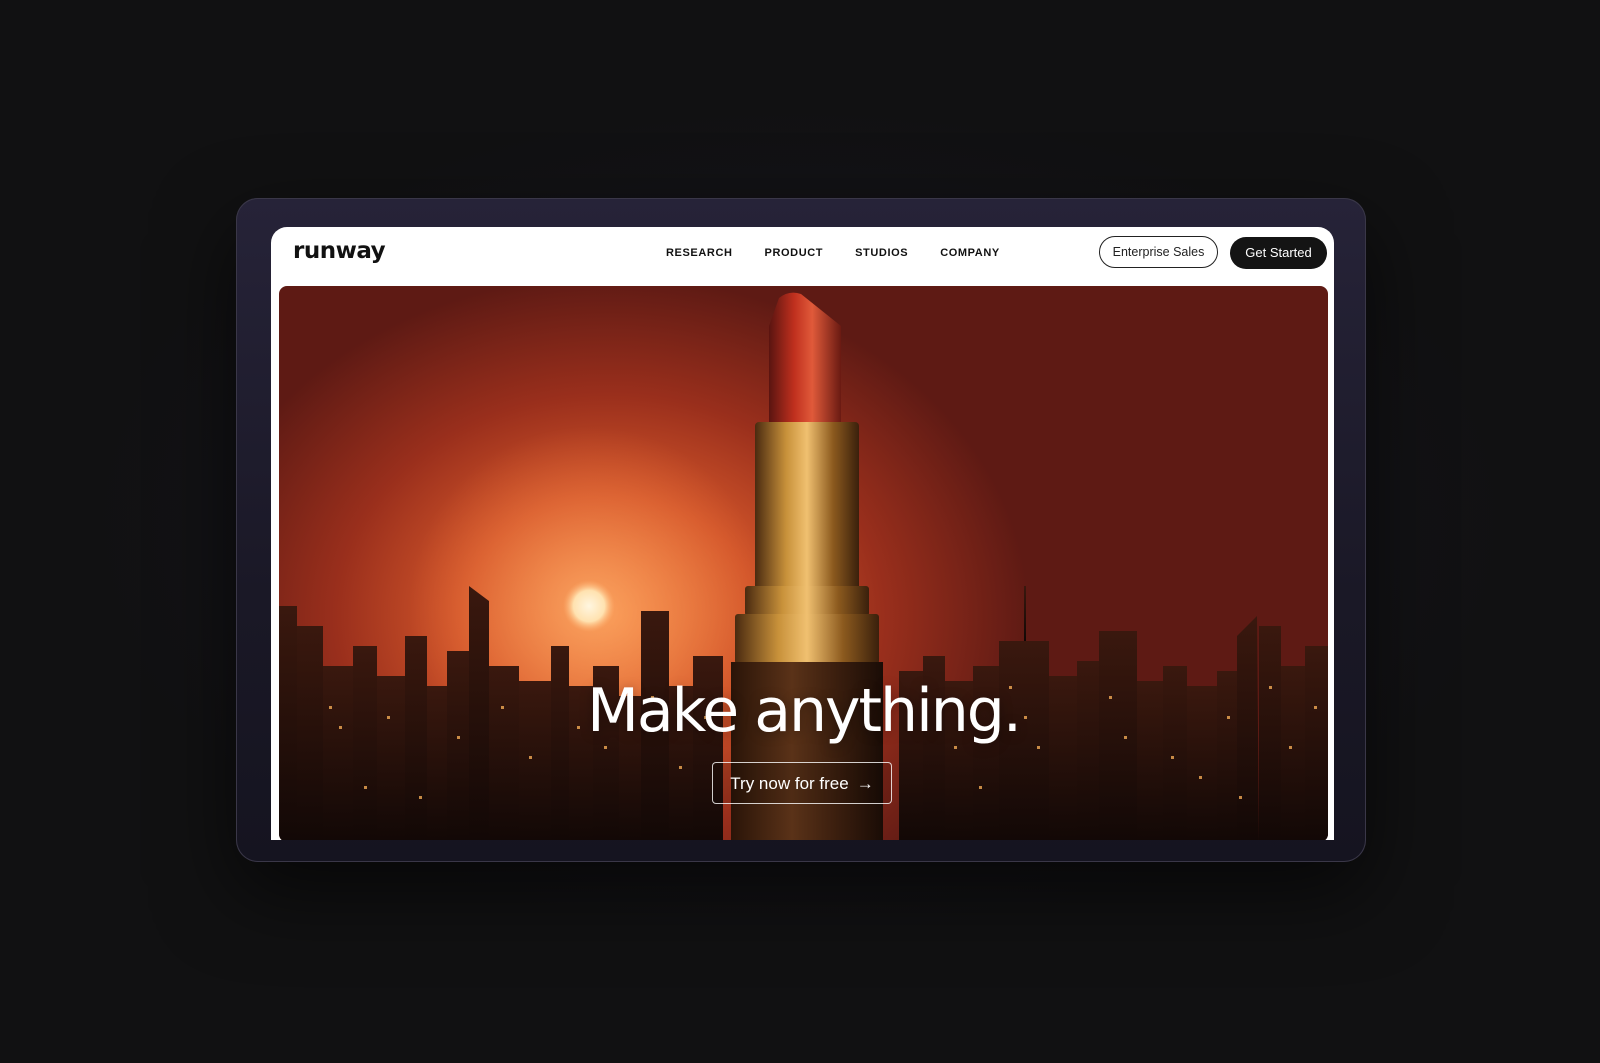 The image size is (1600, 1063). Describe the element at coordinates (789, 783) in the screenshot. I see `try-now-label: Try now for free` at that location.